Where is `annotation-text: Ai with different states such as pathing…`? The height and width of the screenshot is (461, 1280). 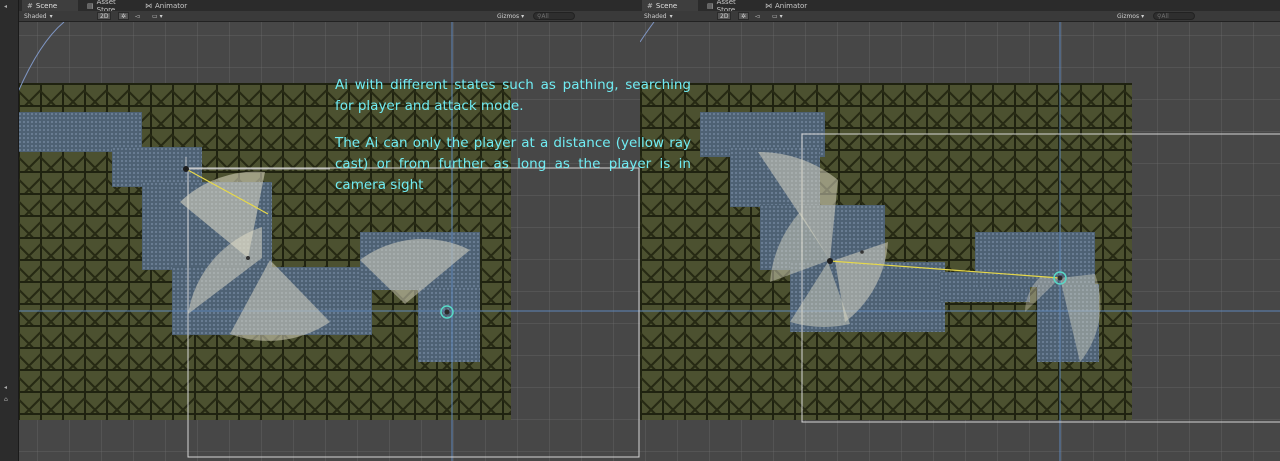 annotation-text: Ai with different states such as pathing… is located at coordinates (513, 135).